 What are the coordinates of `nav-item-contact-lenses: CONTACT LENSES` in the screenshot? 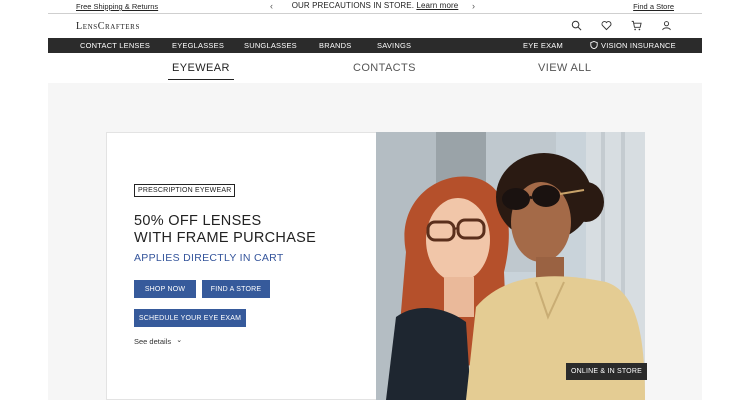 It's located at (115, 45).